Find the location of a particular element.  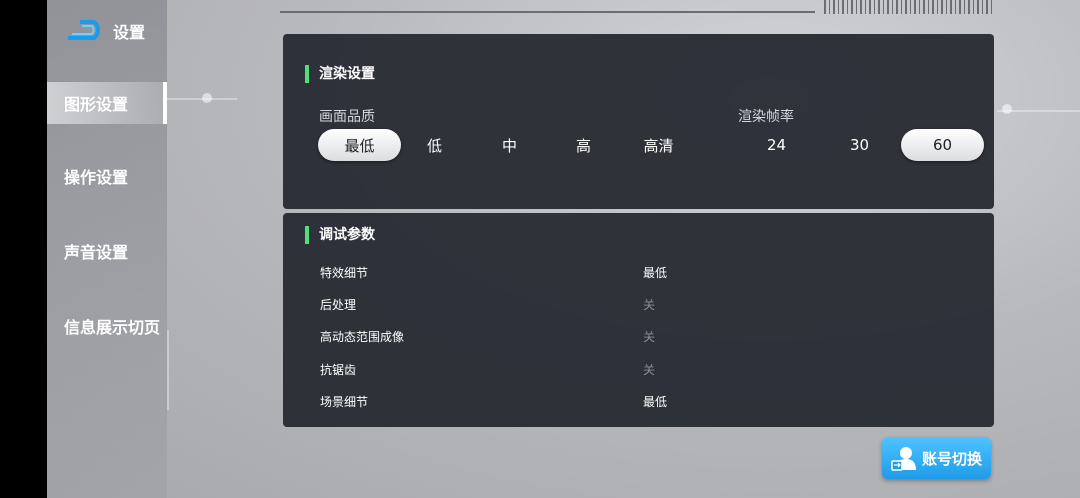

option-label: 中 is located at coordinates (509, 145).